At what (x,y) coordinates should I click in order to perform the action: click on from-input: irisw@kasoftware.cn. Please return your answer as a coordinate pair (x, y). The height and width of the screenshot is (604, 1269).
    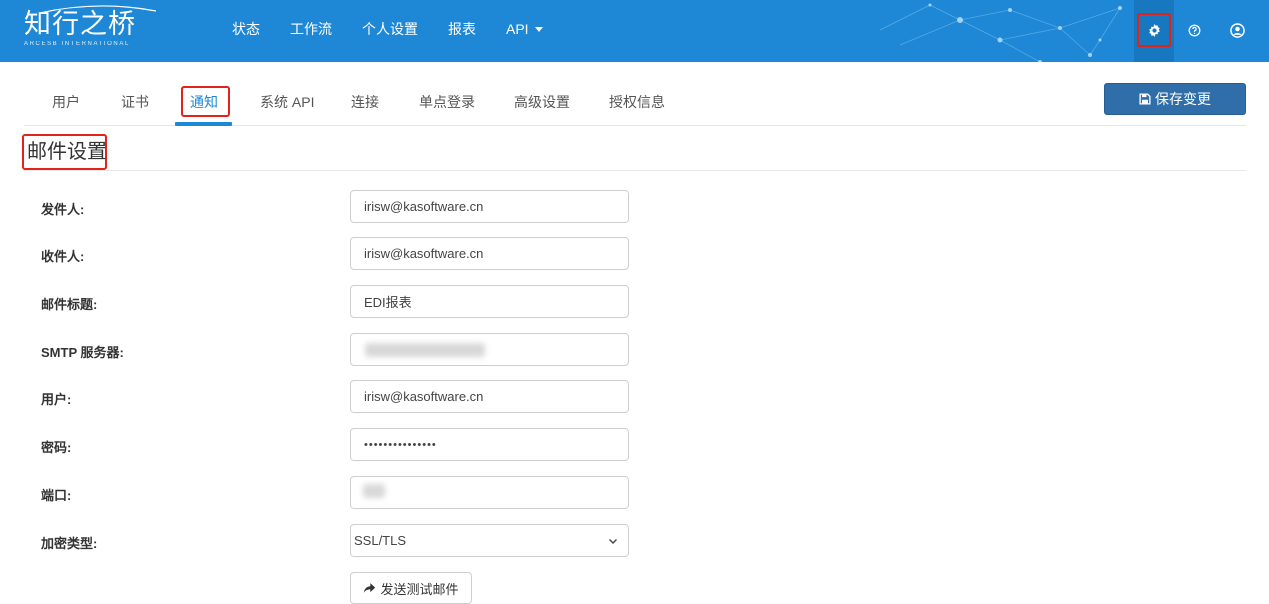
    Looking at the image, I should click on (489, 206).